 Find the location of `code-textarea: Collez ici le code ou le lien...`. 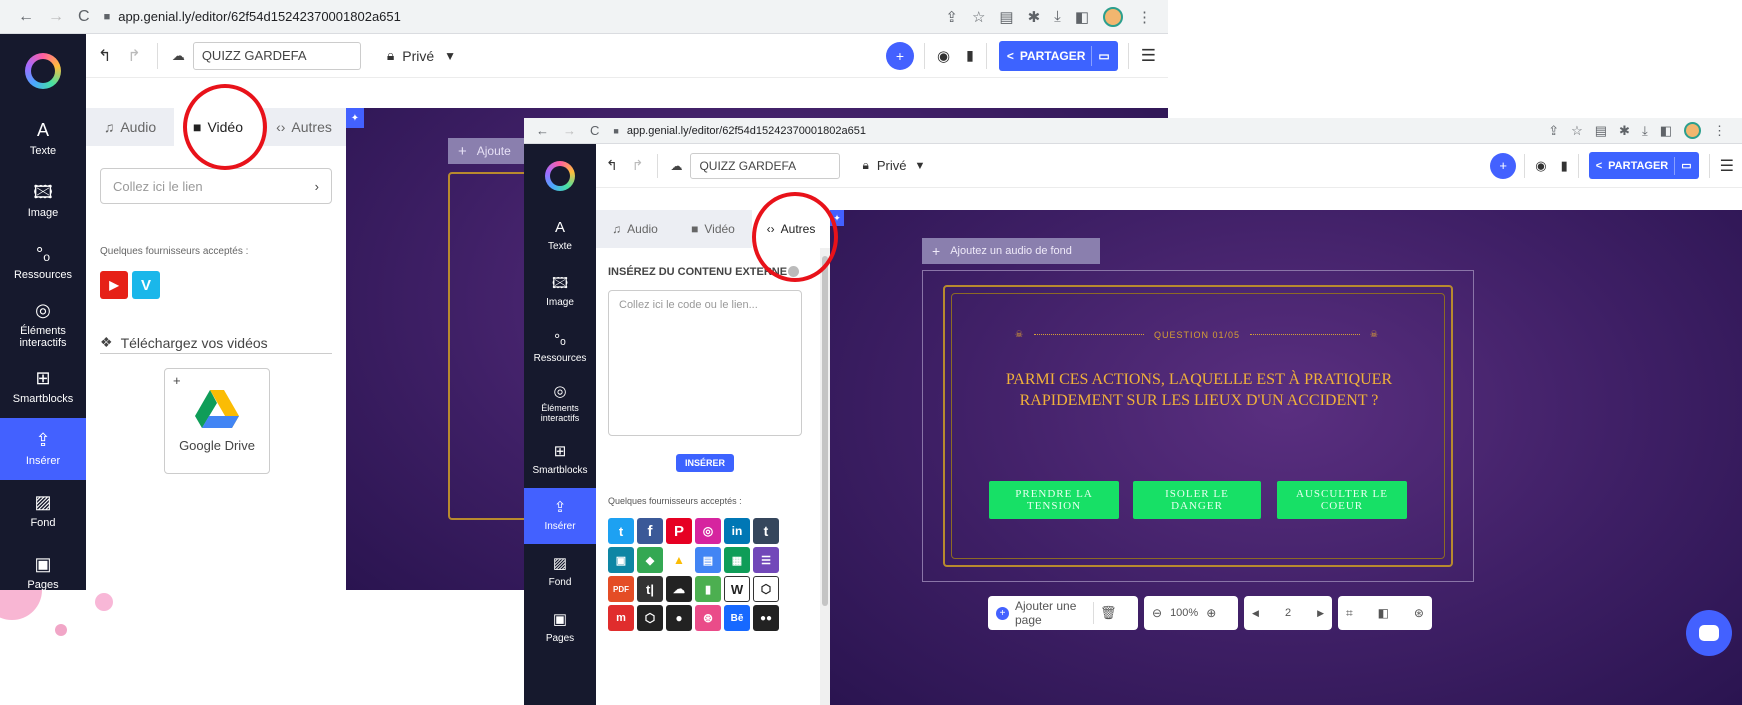

code-textarea: Collez ici le code ou le lien... is located at coordinates (705, 363).